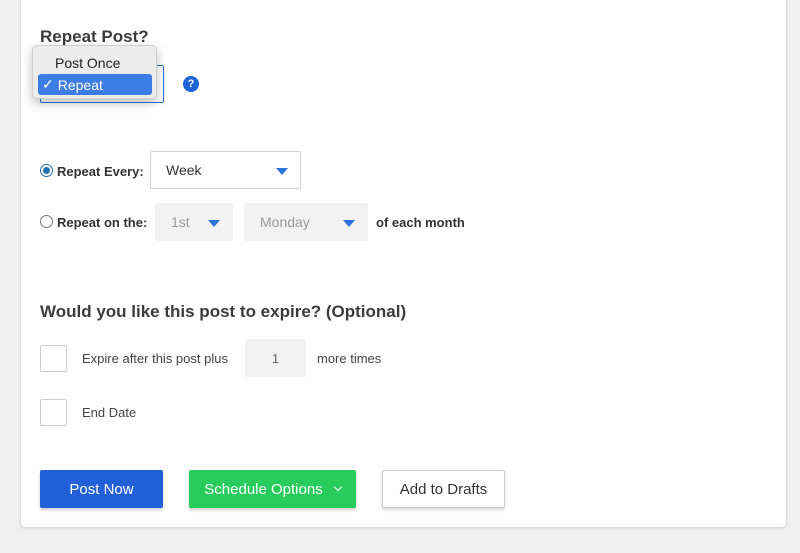 The width and height of the screenshot is (800, 553). I want to click on dropdown-option-repeat: ✓ Repeat, so click(95, 84).